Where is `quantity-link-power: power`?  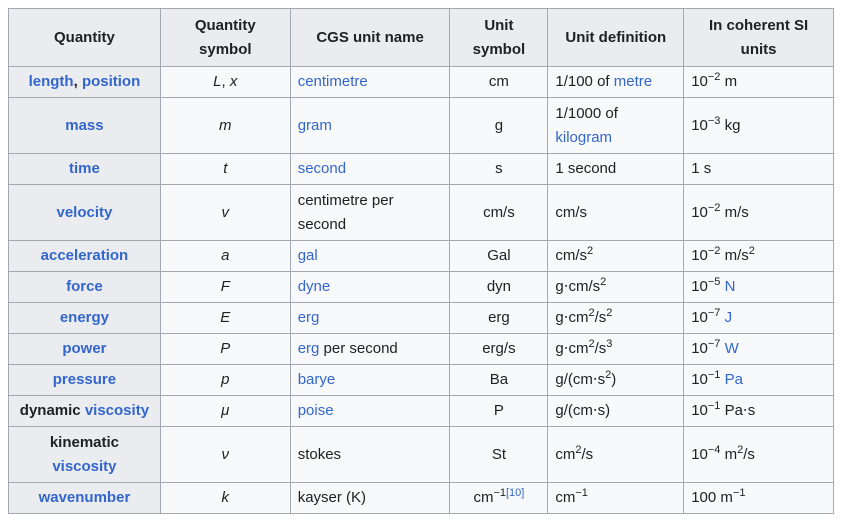 quantity-link-power: power is located at coordinates (84, 348).